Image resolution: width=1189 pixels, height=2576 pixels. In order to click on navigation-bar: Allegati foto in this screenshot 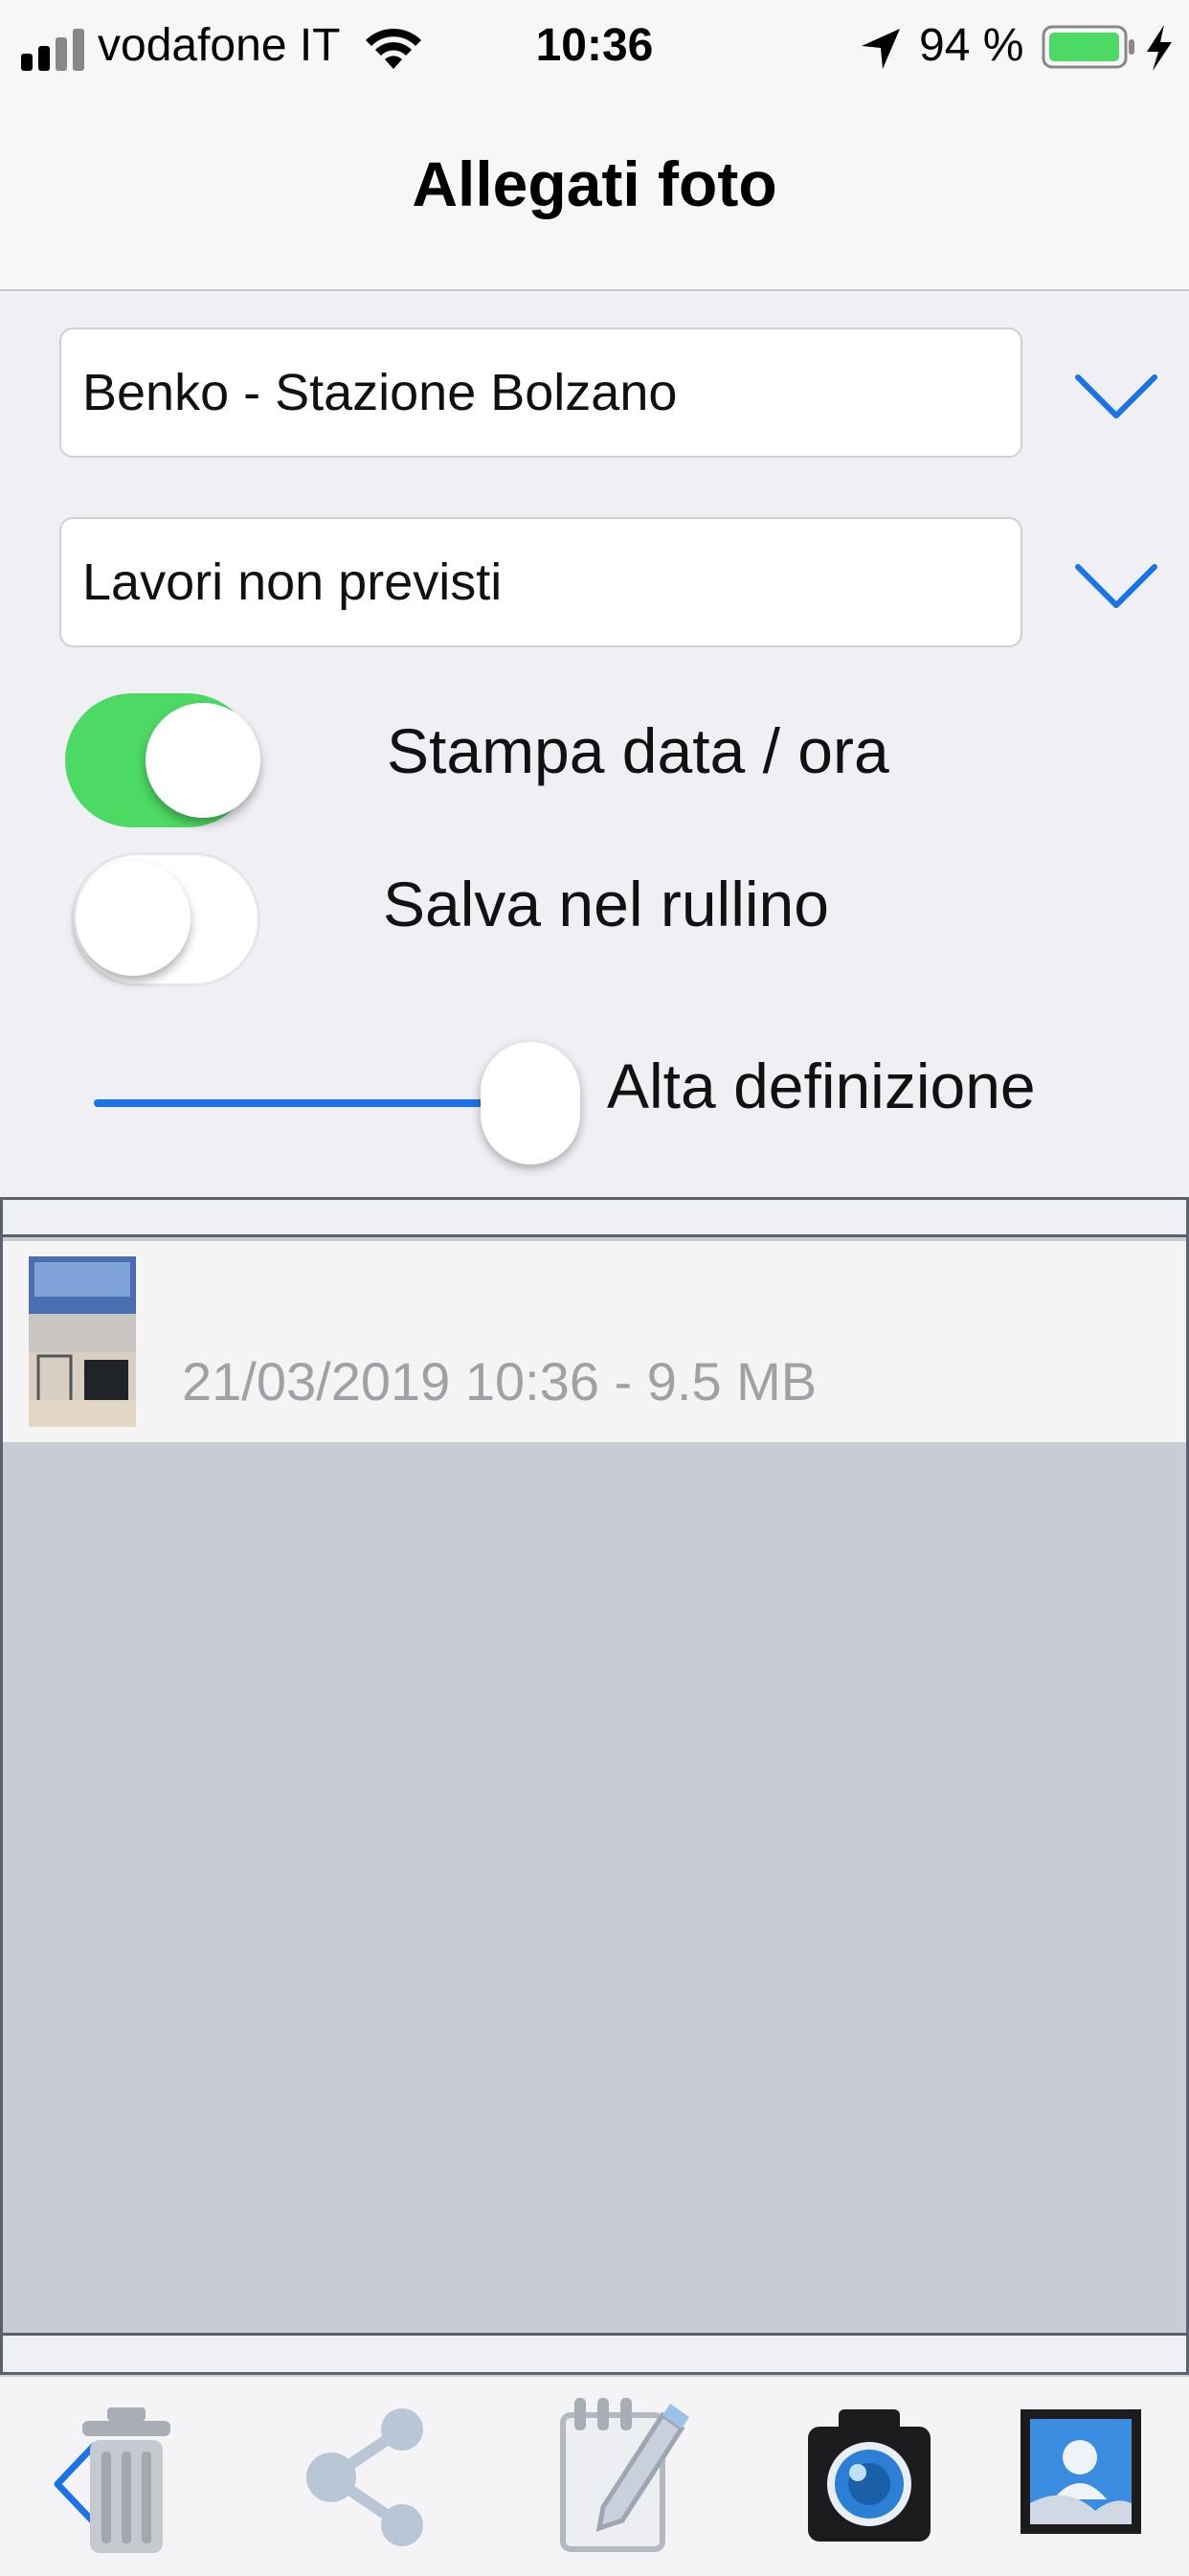, I will do `click(594, 191)`.